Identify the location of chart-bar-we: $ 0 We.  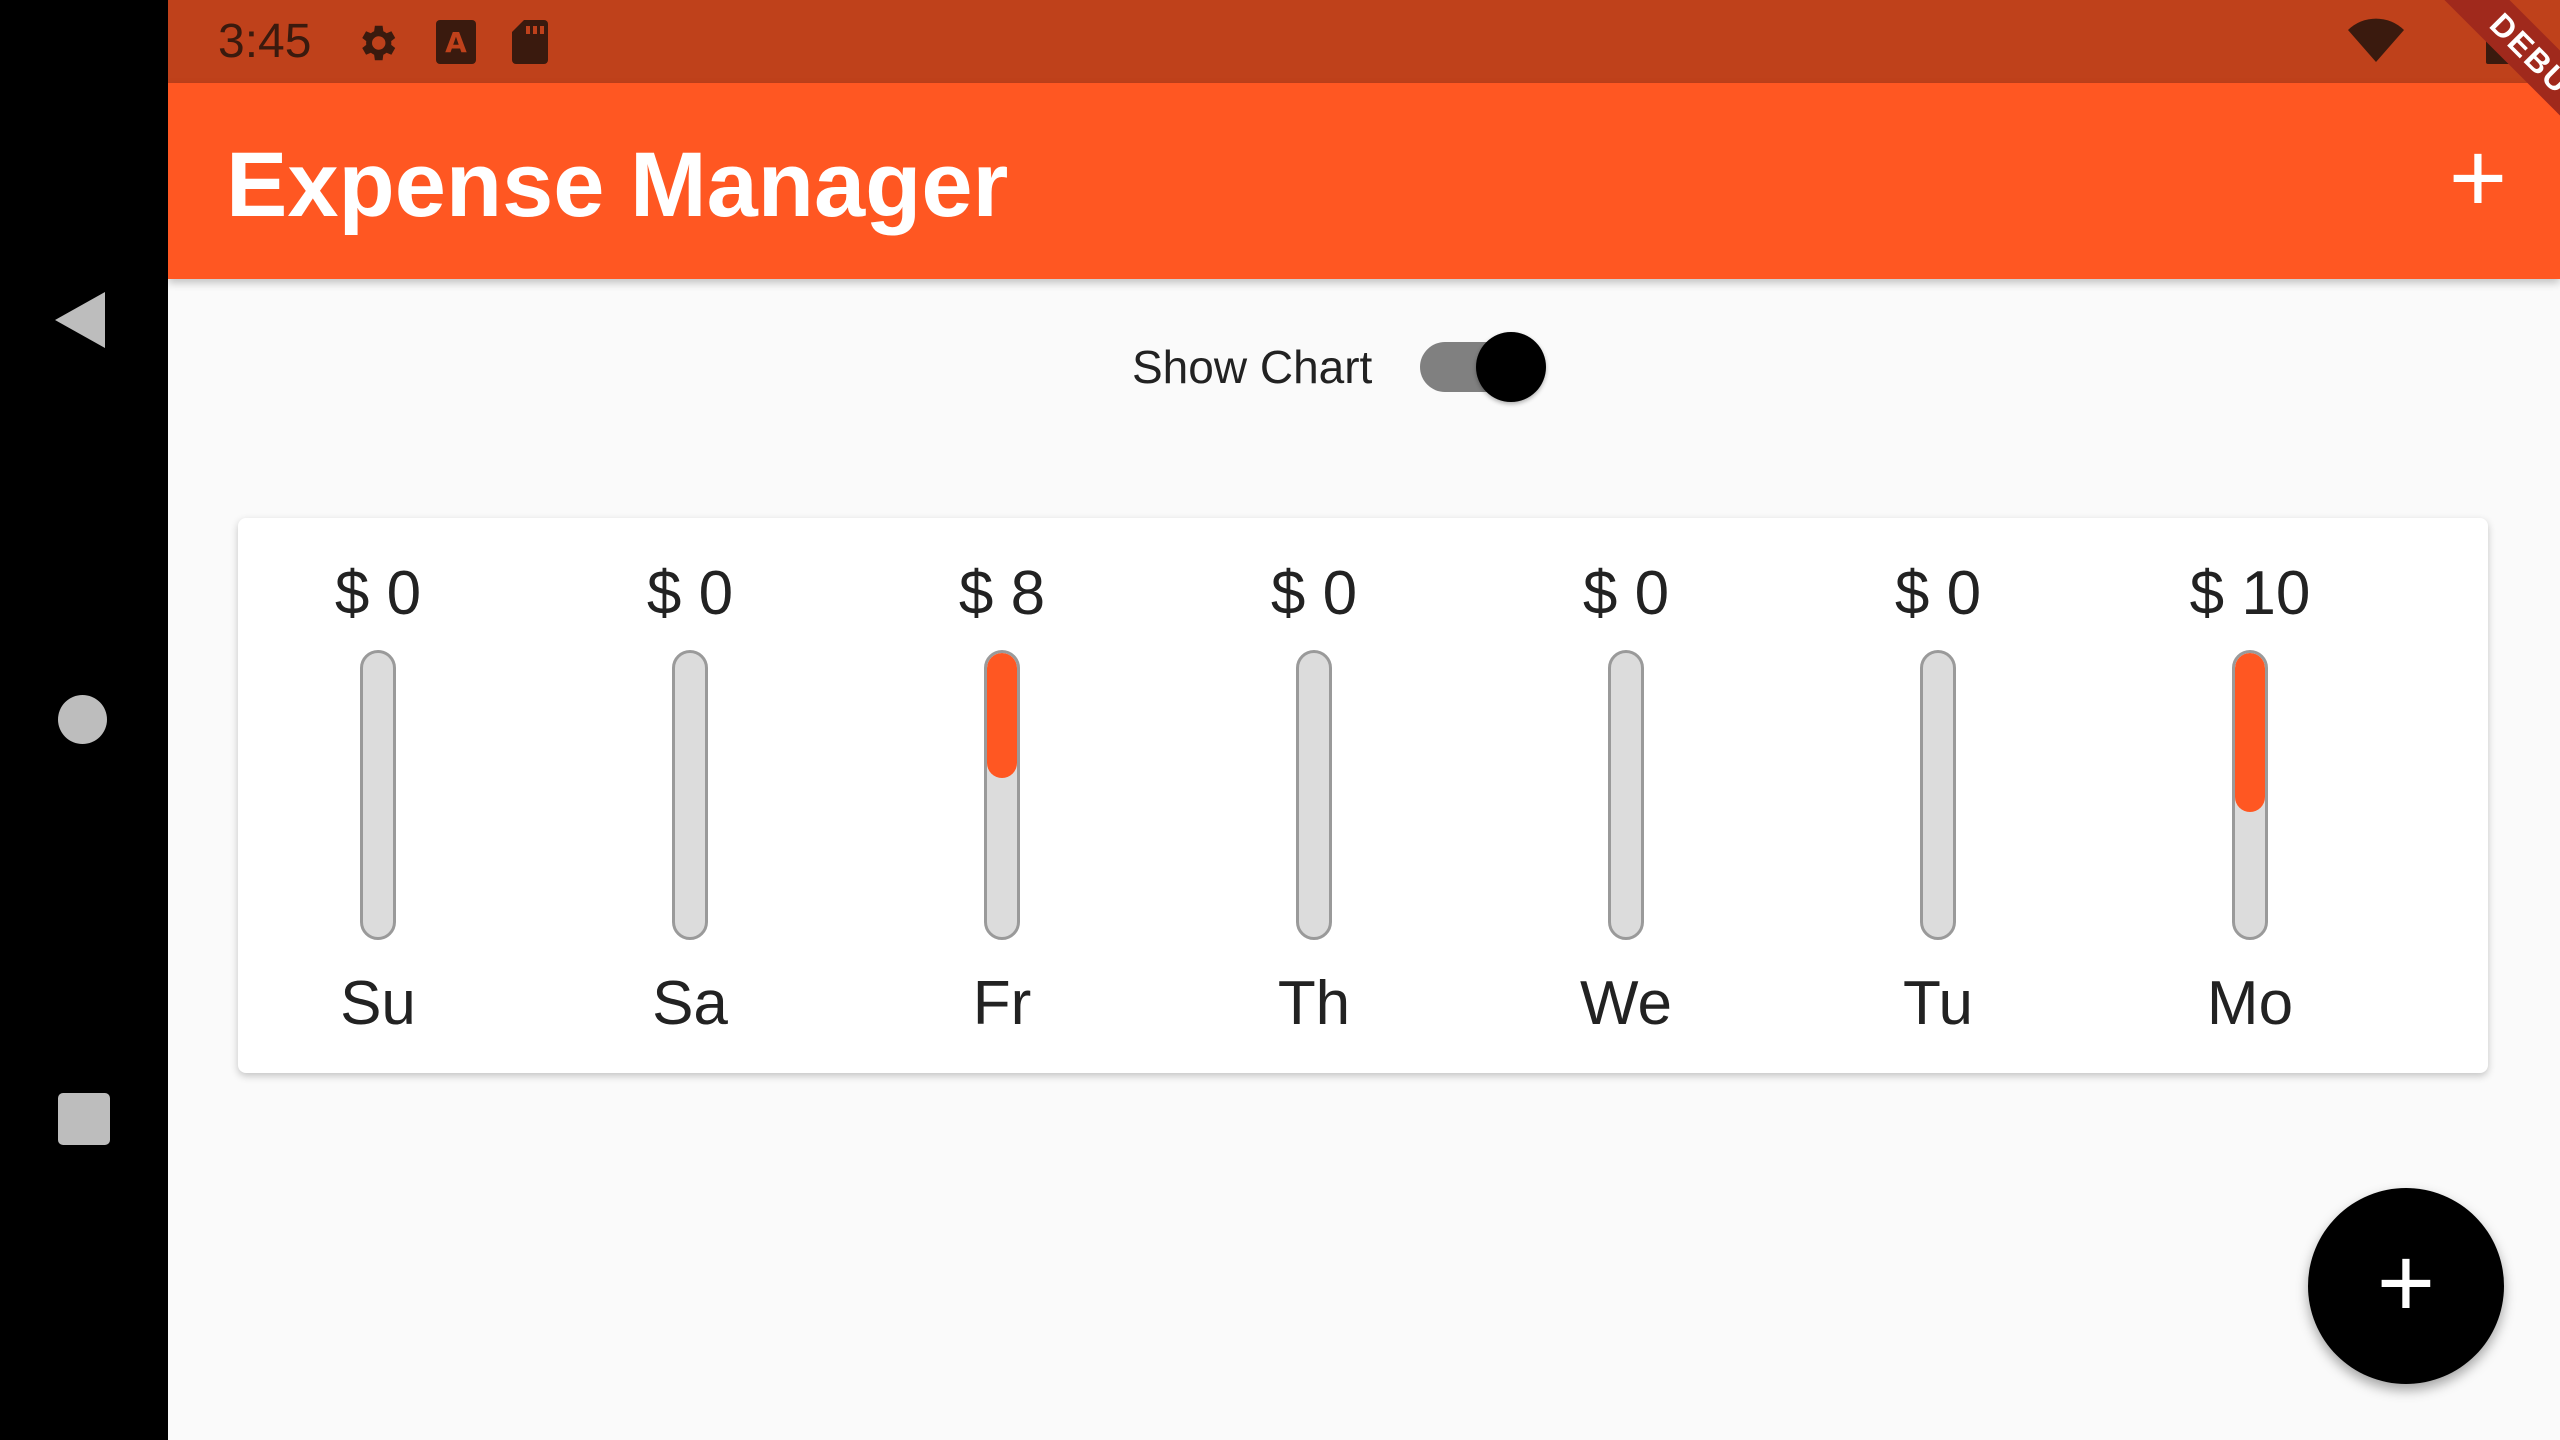
(1626, 795).